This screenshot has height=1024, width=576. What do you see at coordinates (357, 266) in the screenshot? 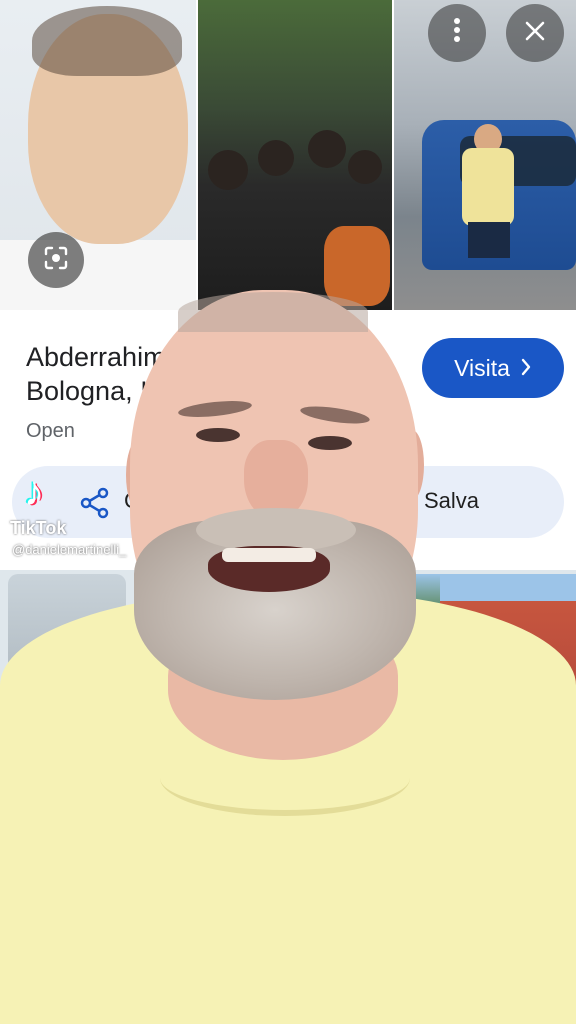
I see `crowd-person-patterned` at bounding box center [357, 266].